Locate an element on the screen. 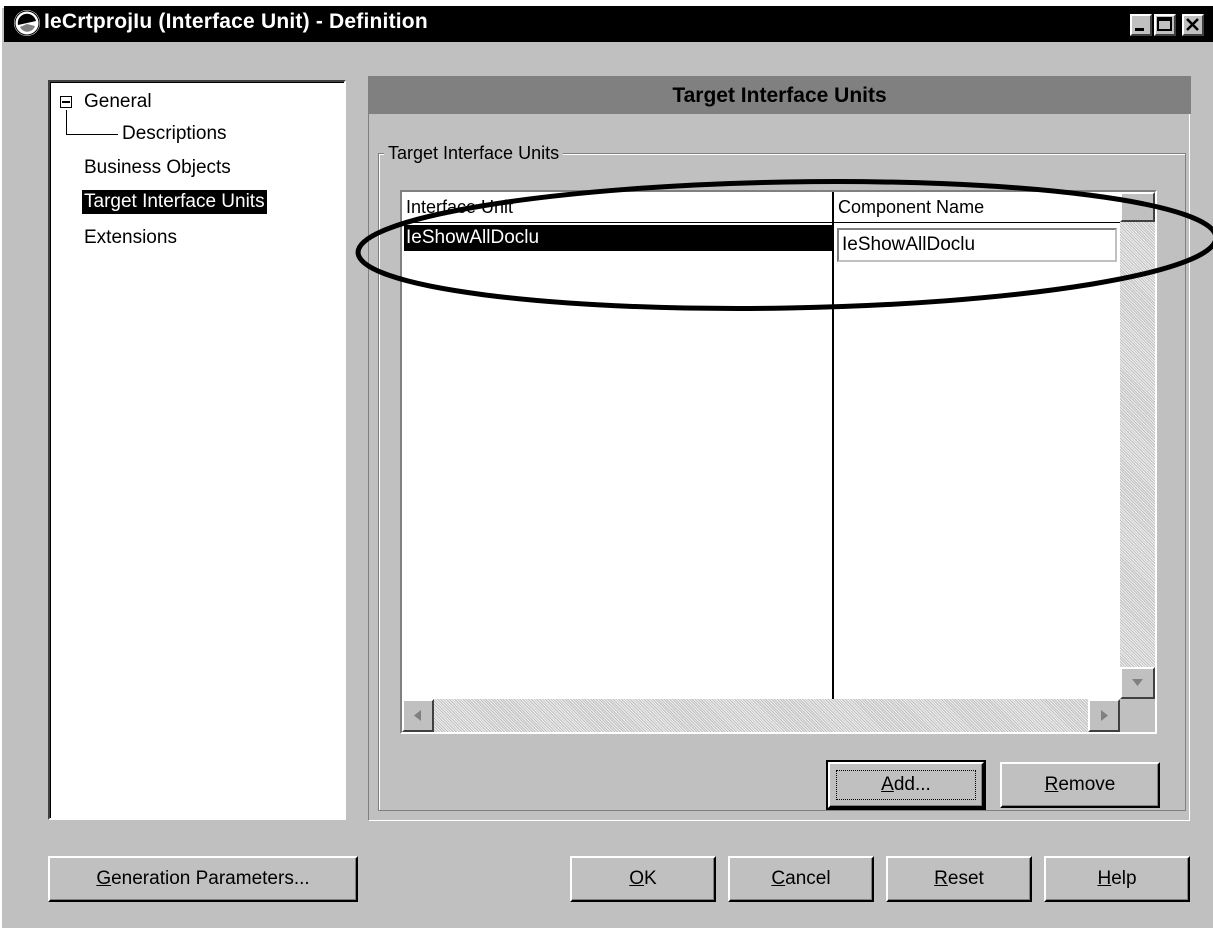 The image size is (1213, 928). column-header-interface-unit: Interface Unit is located at coordinates (459, 207).